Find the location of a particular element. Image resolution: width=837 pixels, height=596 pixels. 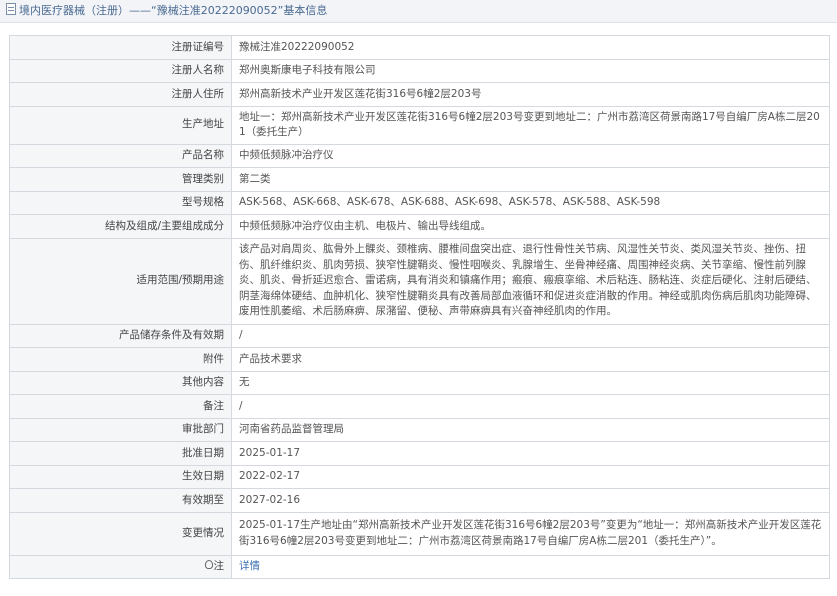

lightbulb-icon is located at coordinates (208, 564).